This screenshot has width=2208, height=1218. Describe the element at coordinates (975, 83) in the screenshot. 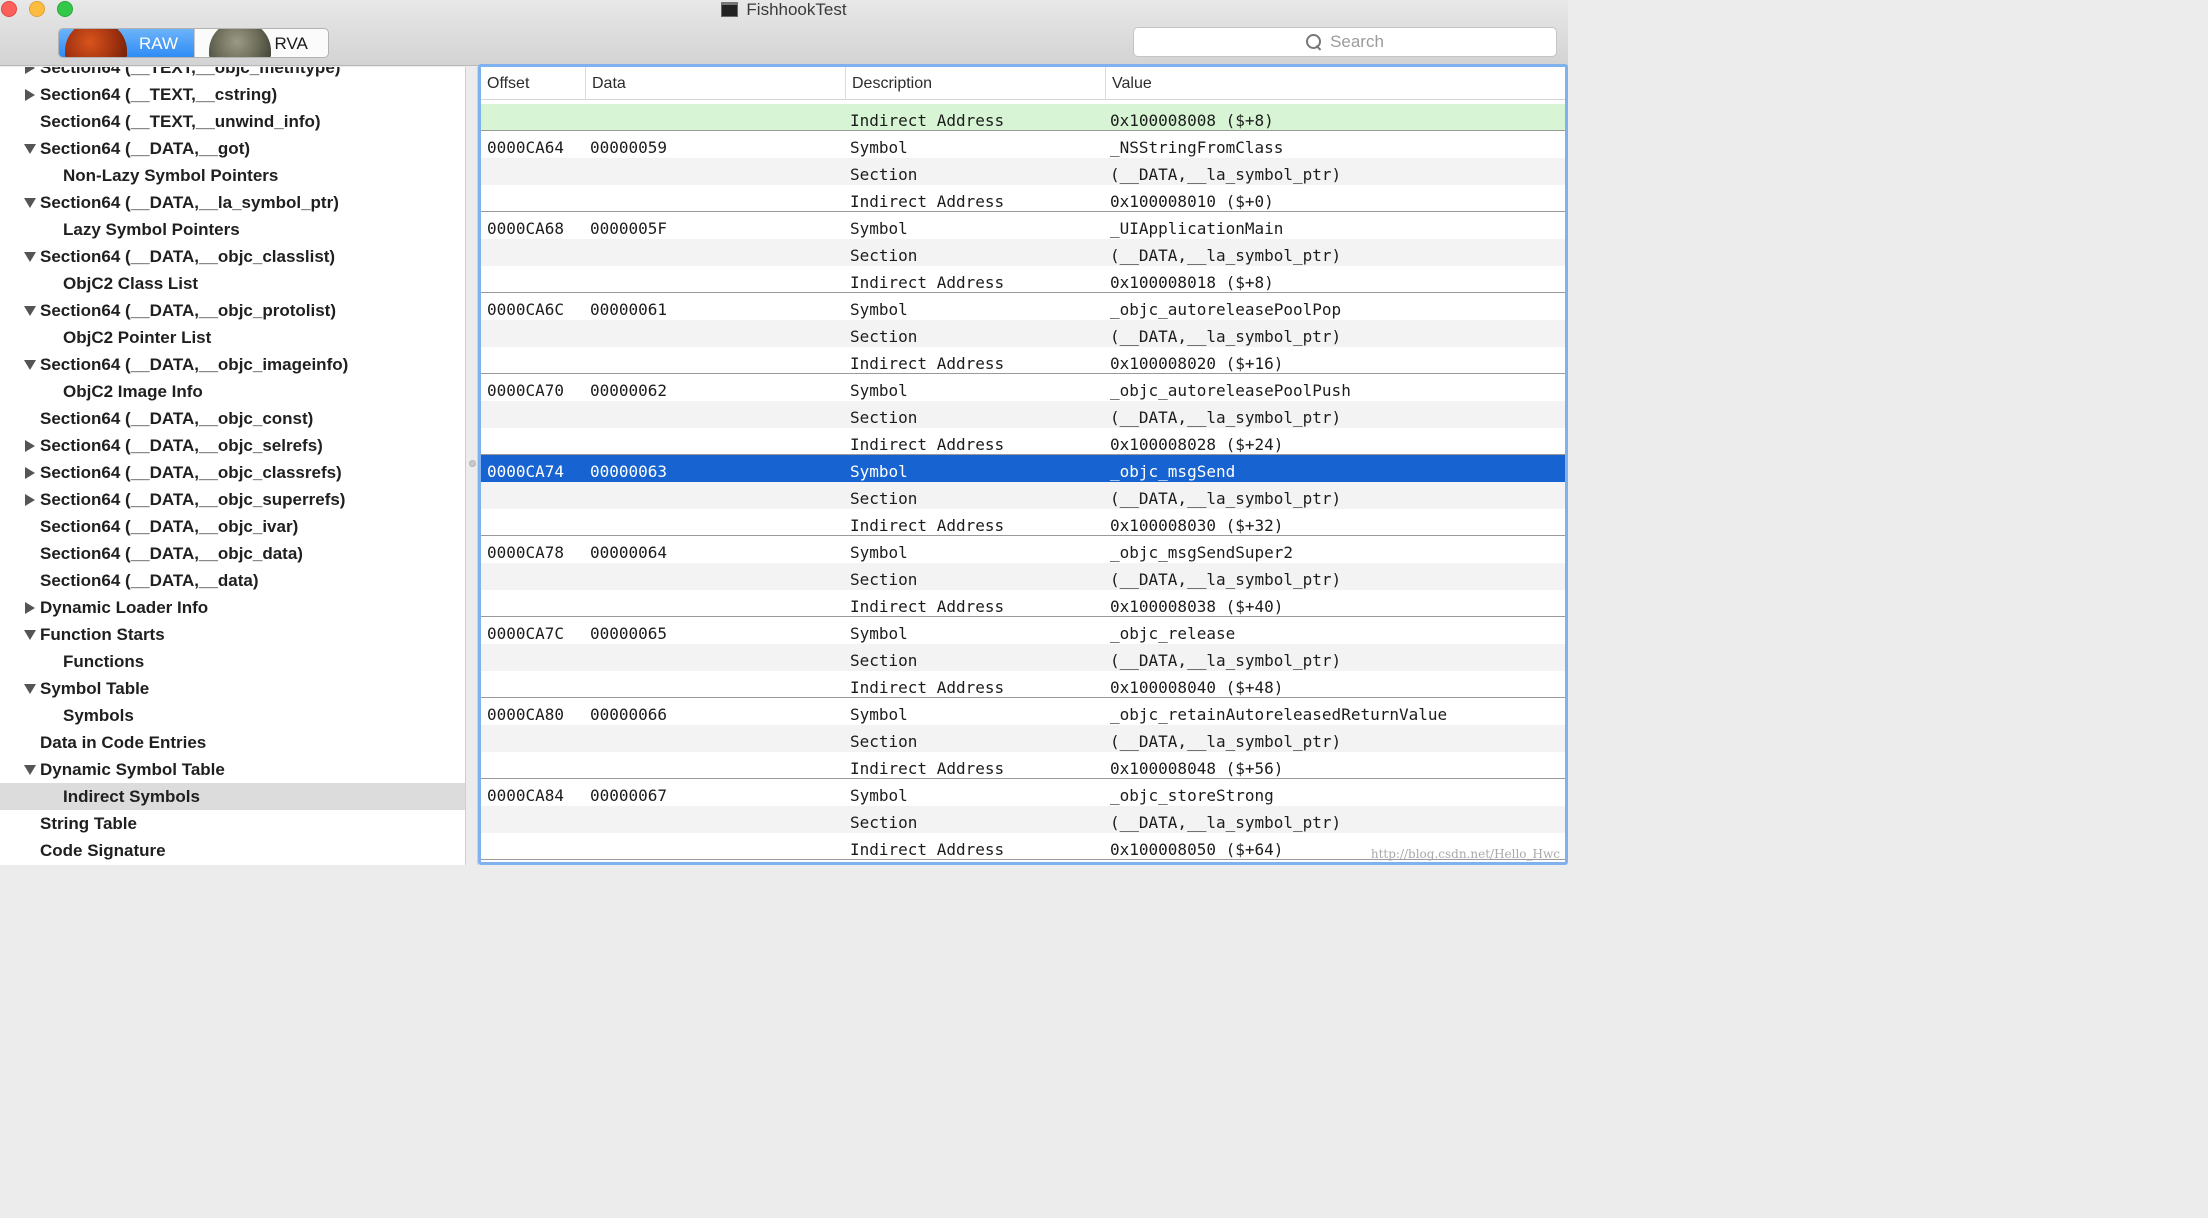

I see `column-header-description: Description` at that location.